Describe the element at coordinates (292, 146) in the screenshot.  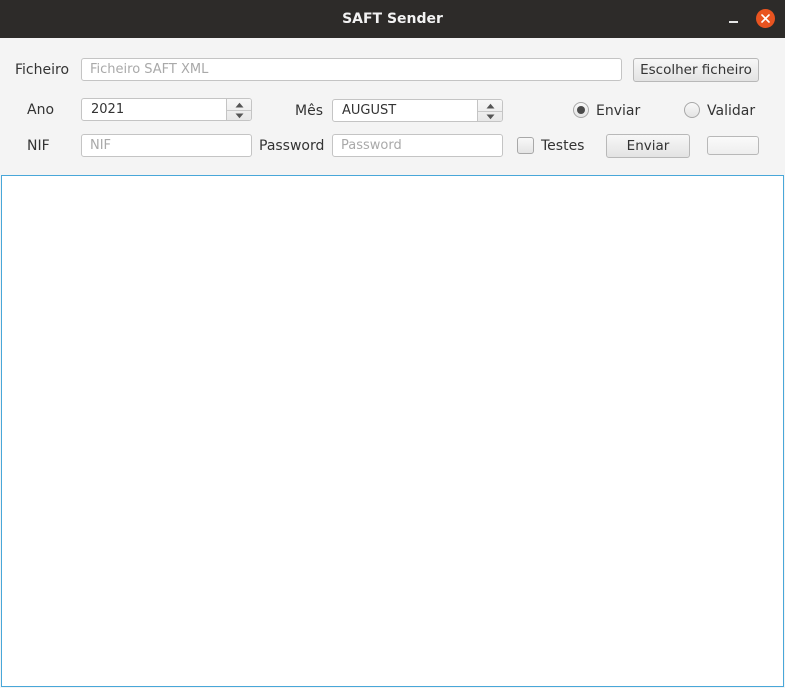
I see `password-label: Password` at that location.